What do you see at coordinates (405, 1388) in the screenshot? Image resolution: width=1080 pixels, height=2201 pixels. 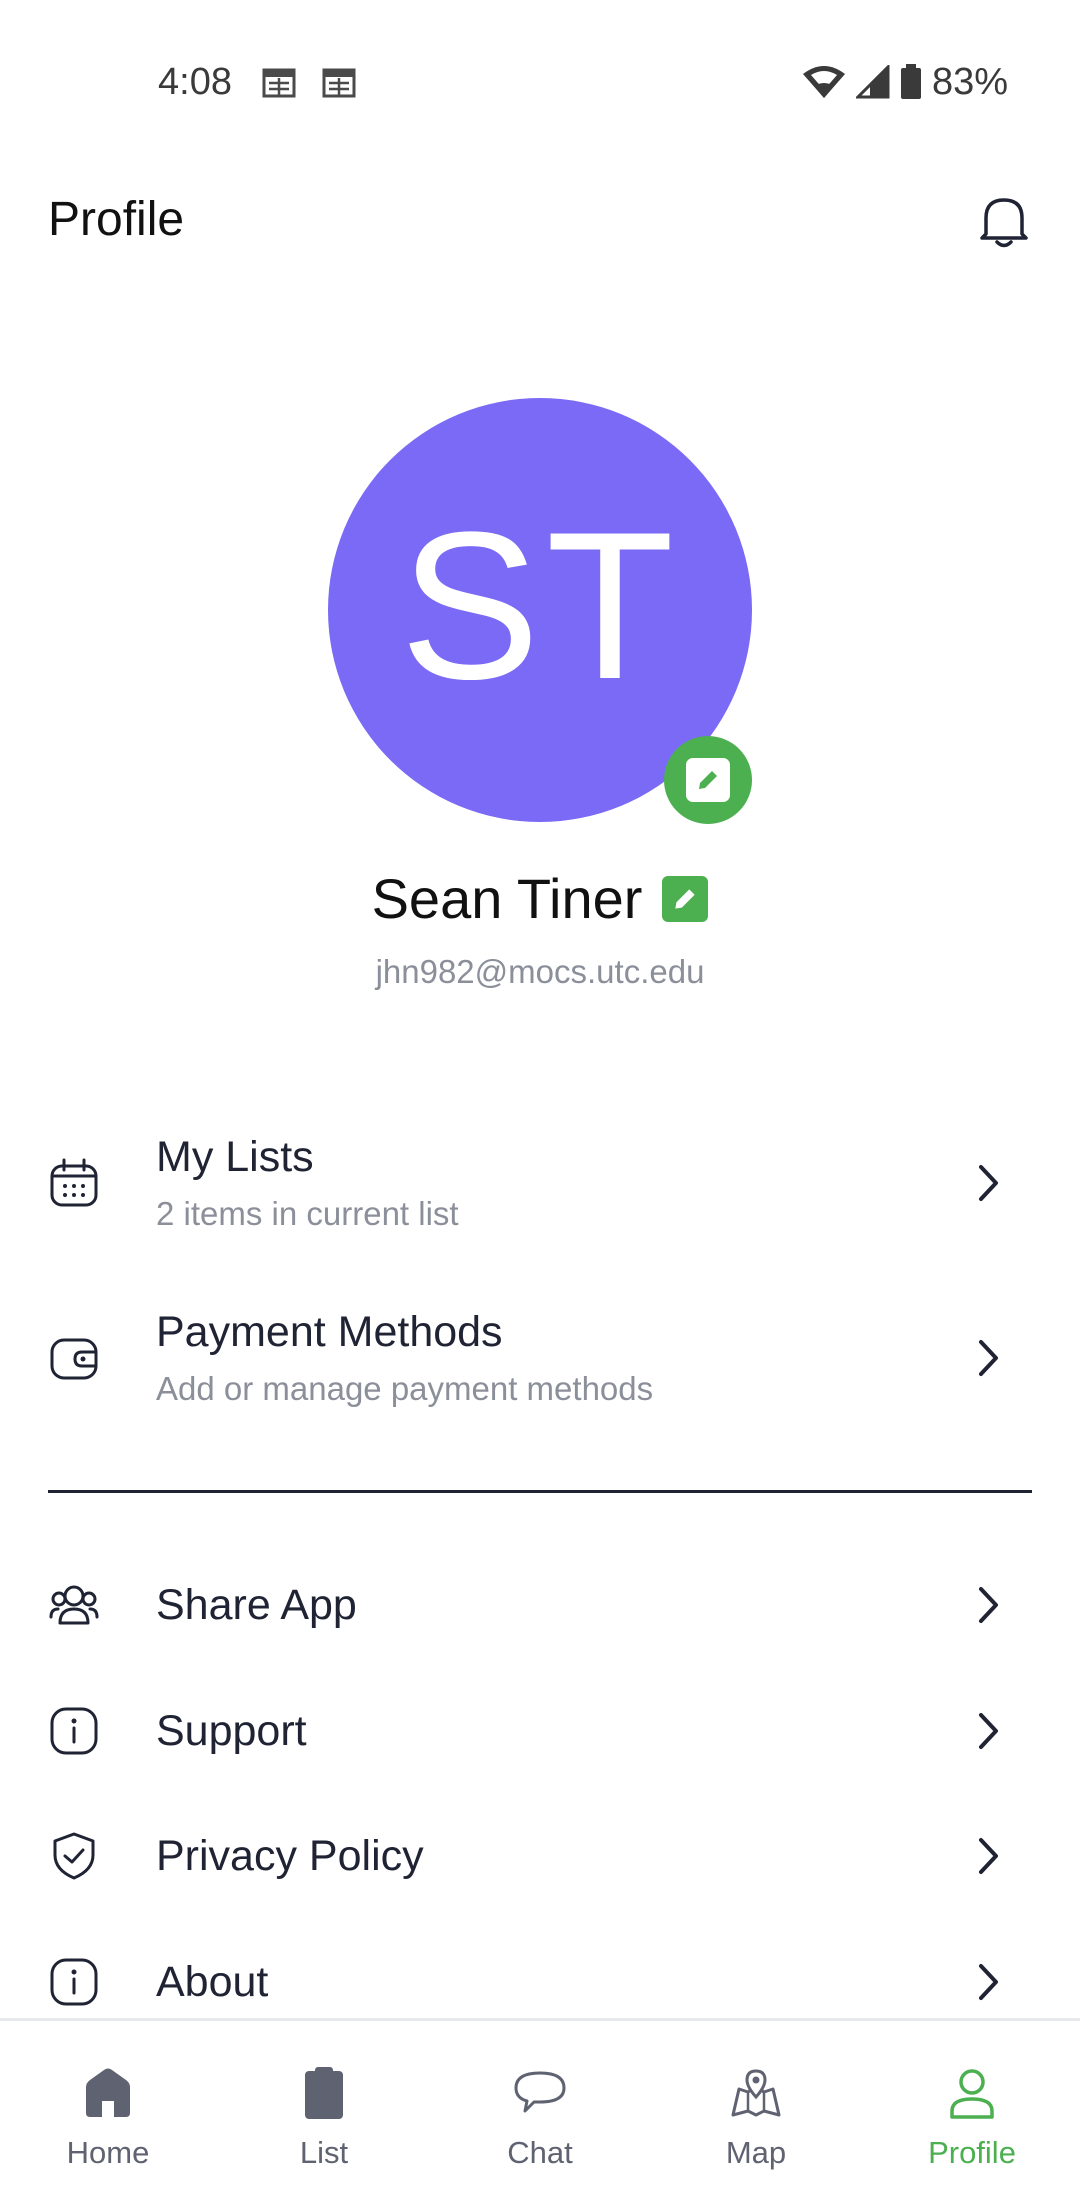 I see `menu-subtitle: Add or manage payment methods` at bounding box center [405, 1388].